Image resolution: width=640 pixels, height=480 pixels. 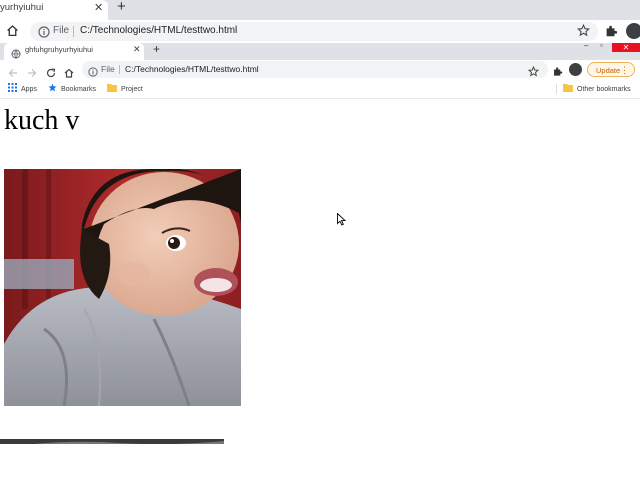 What do you see at coordinates (156, 49) in the screenshot?
I see `inner-new-tab-button: +` at bounding box center [156, 49].